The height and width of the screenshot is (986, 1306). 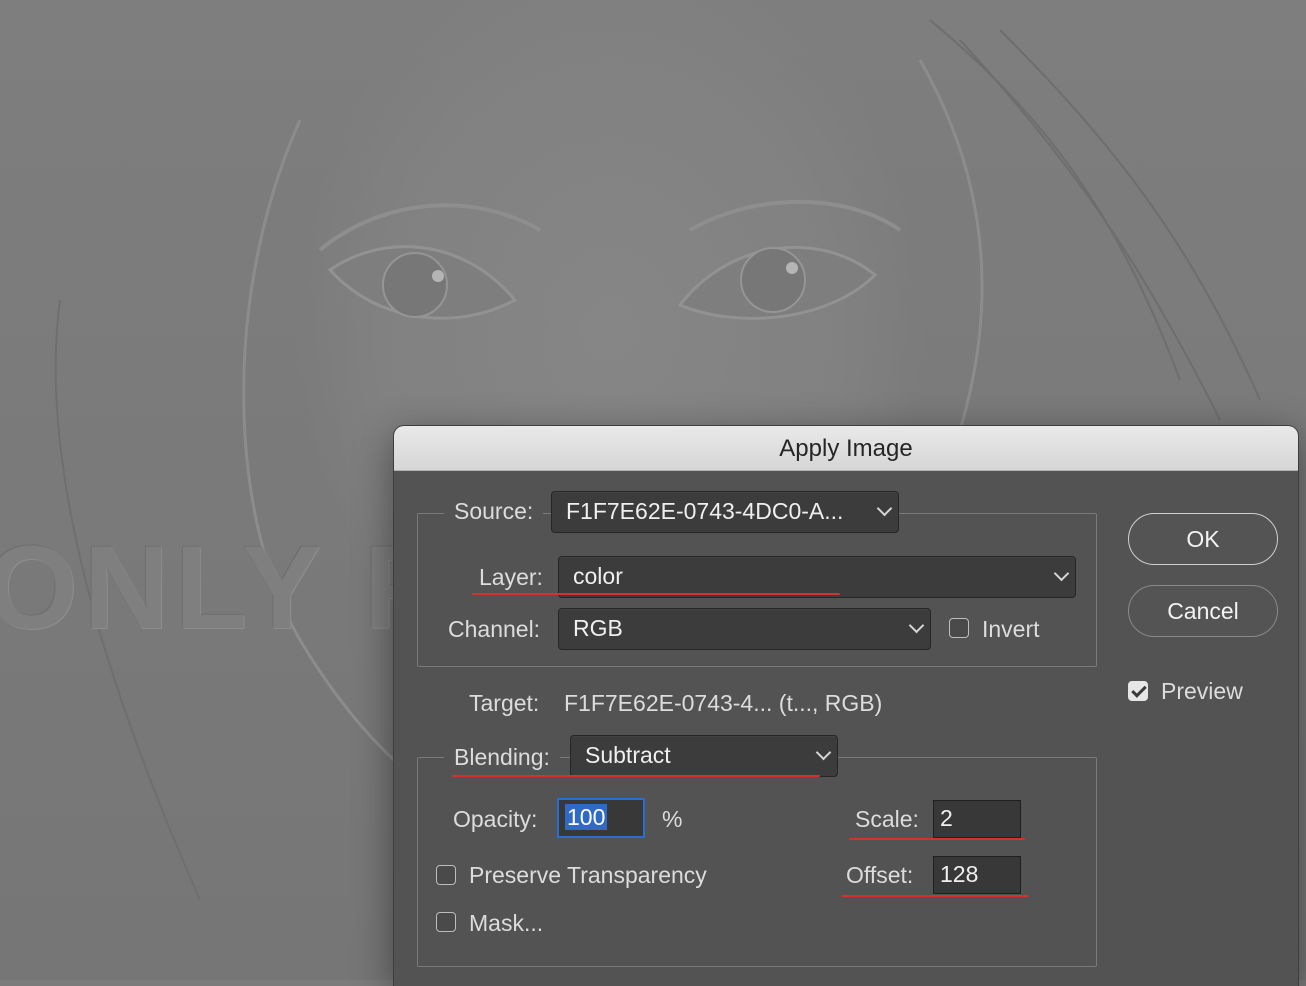 I want to click on layer-underline, so click(x=656, y=594).